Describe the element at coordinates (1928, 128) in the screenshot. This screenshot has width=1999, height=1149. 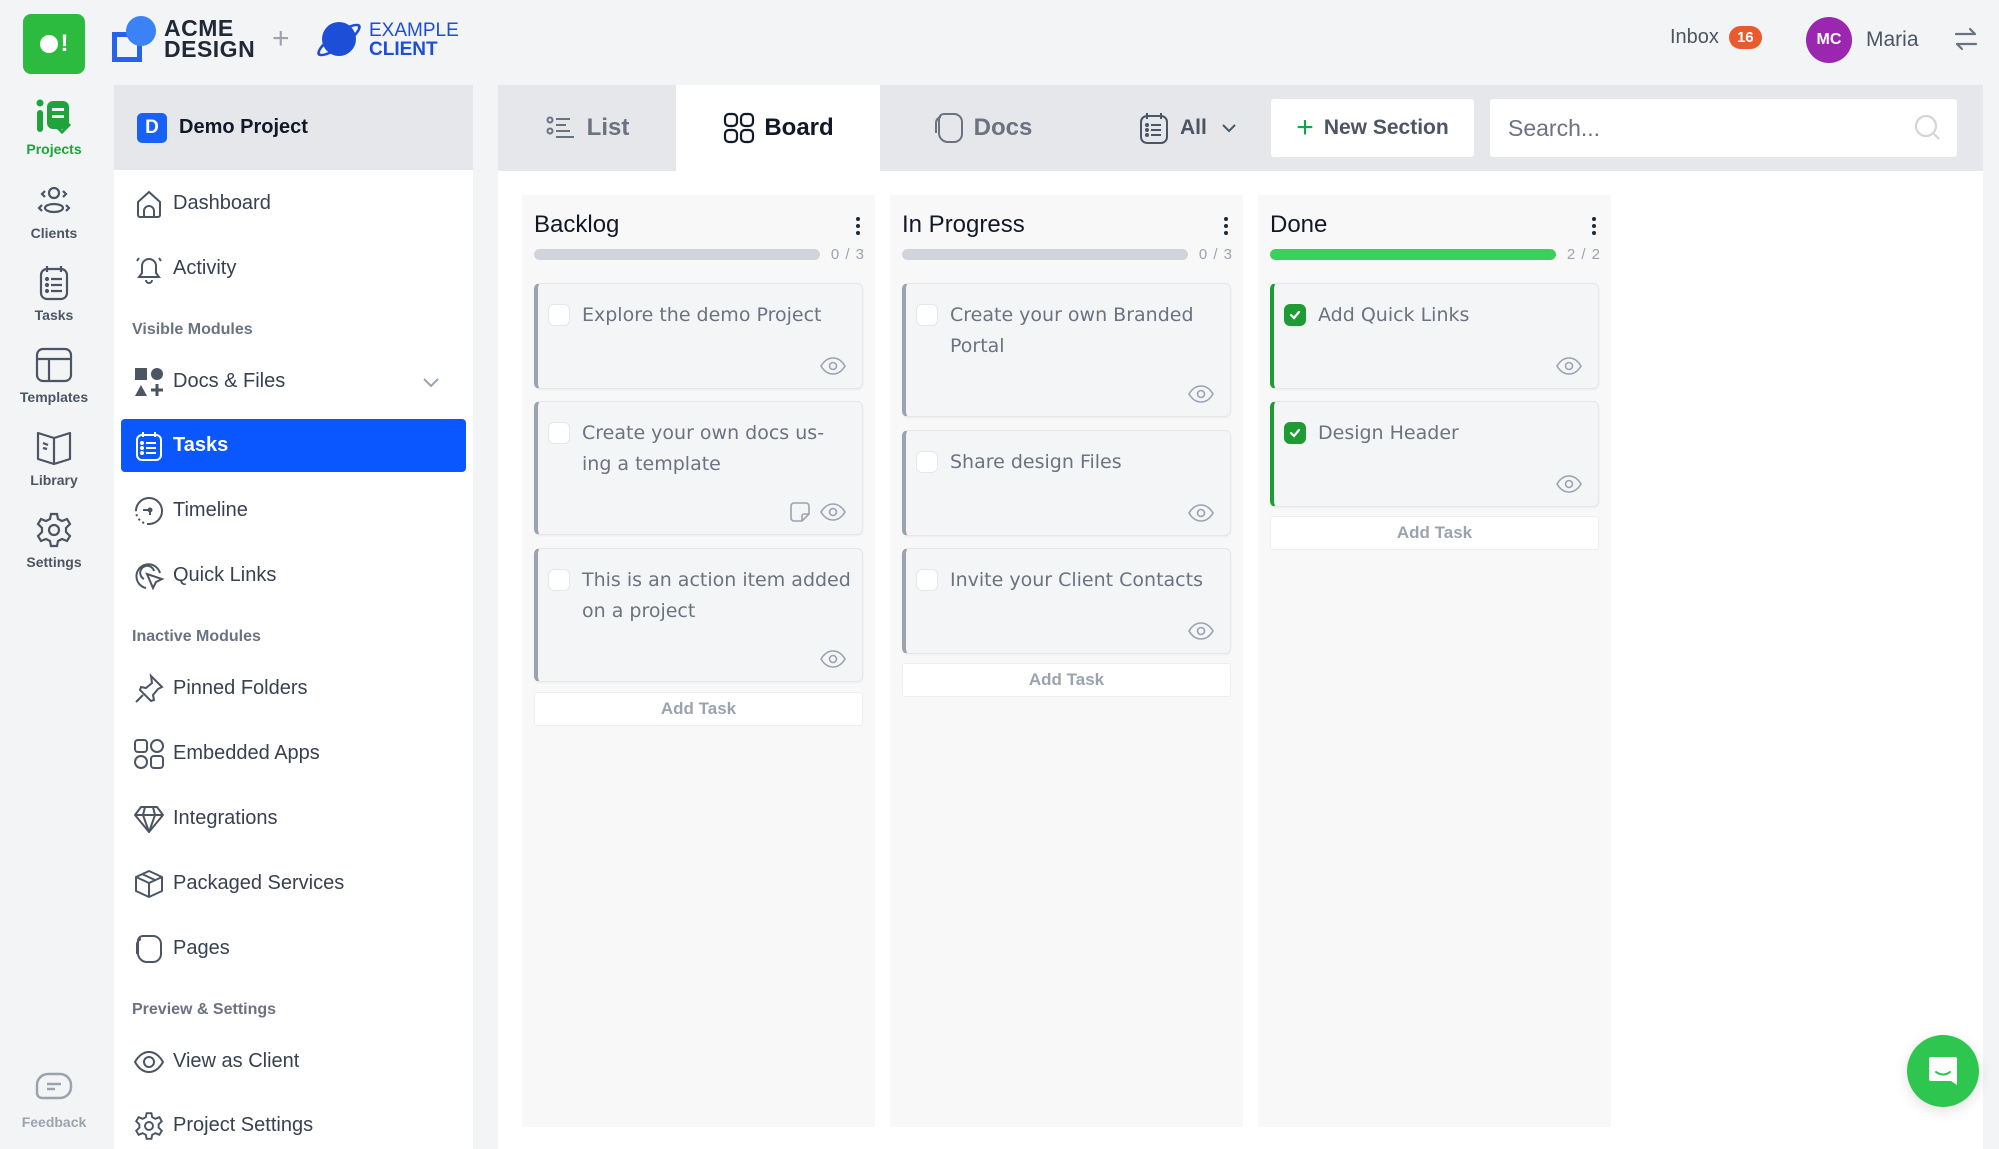
I see `search-icon` at that location.